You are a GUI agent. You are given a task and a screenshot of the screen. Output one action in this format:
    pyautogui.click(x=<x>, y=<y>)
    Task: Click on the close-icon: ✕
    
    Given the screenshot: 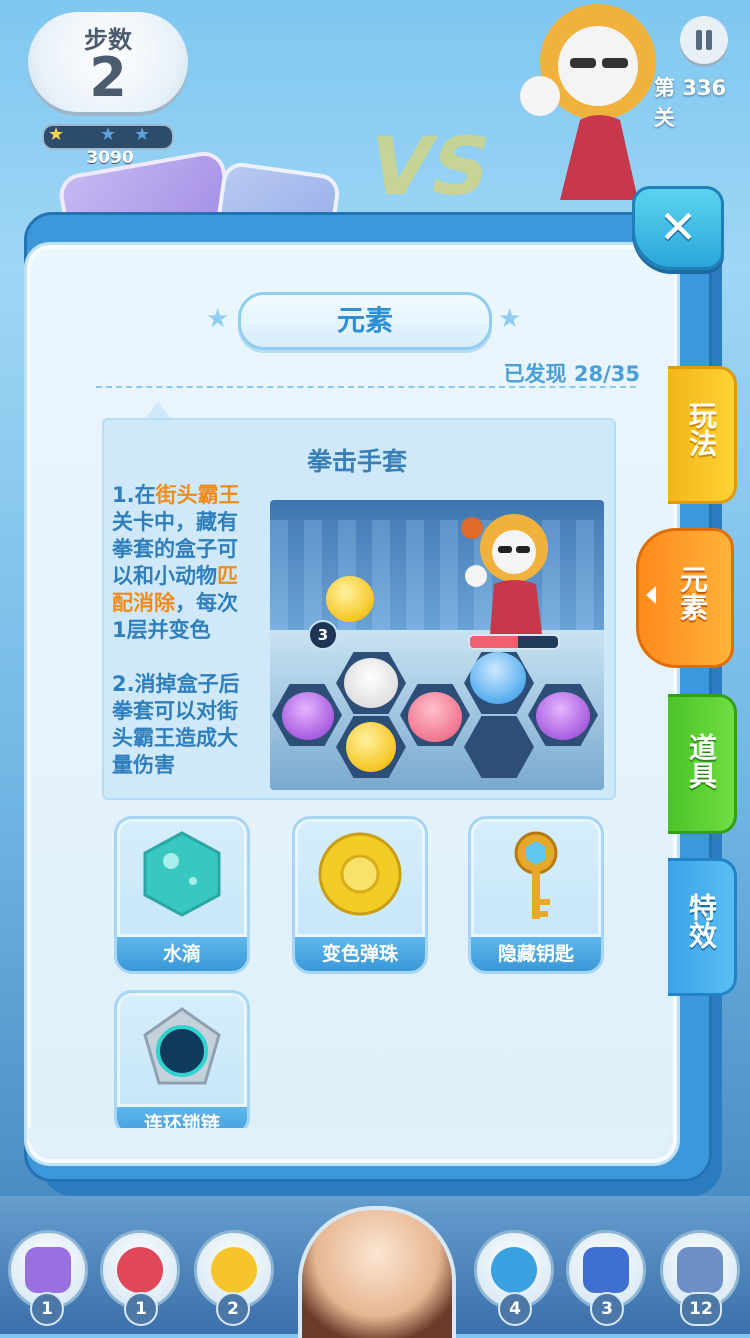 What is the action you would take?
    pyautogui.click(x=678, y=227)
    